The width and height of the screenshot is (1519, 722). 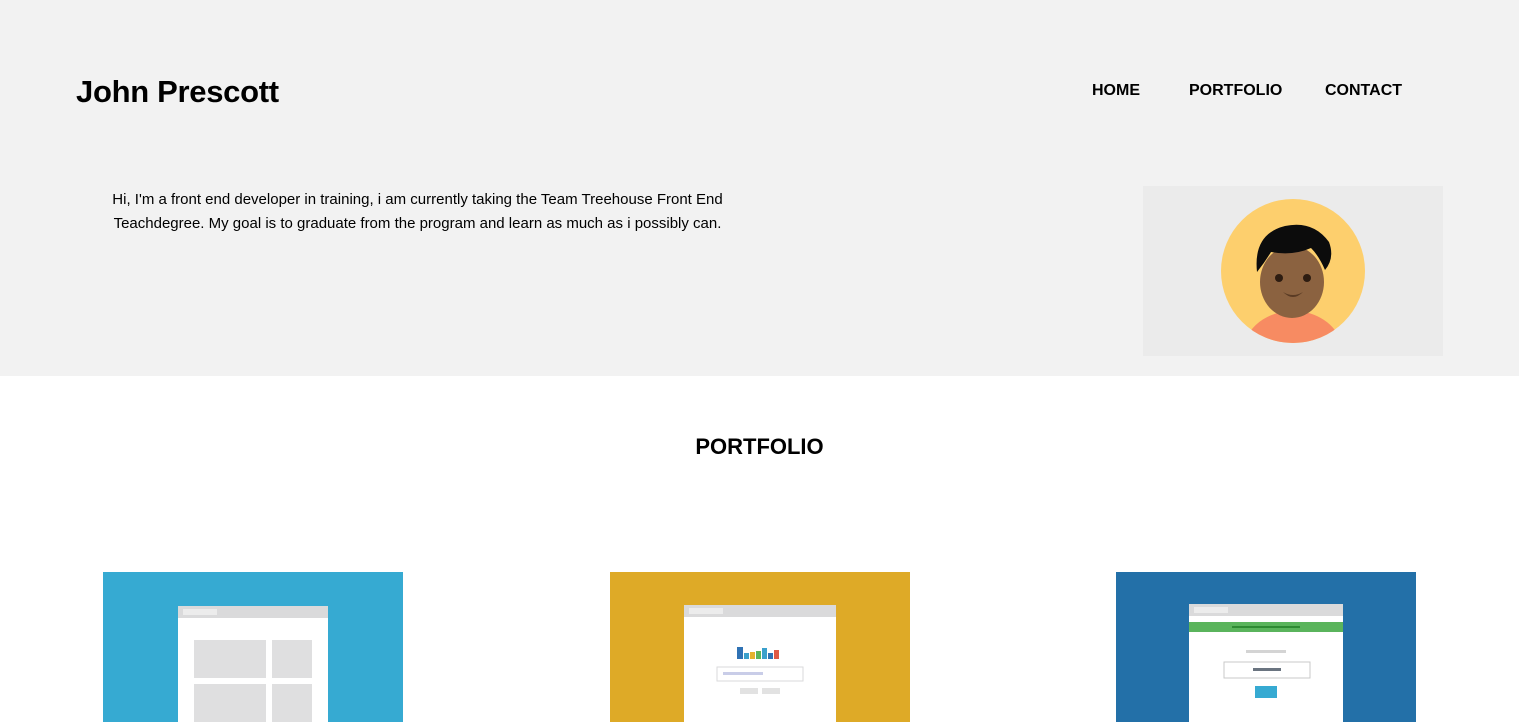 I want to click on user-avatar-icon, so click(x=1293, y=271).